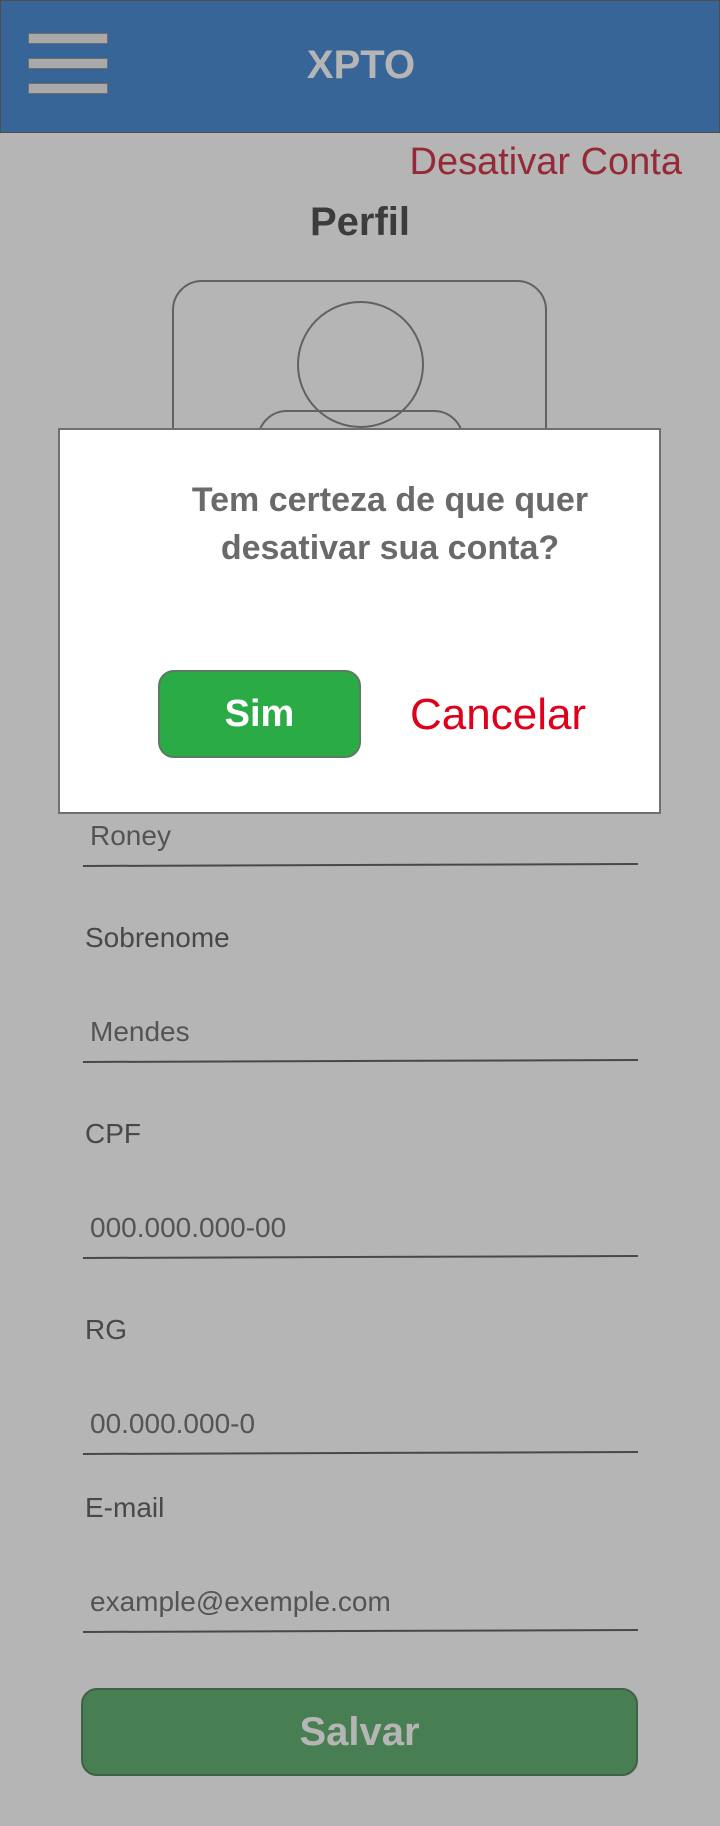  I want to click on dialog-question-line1: Tem certeza de que quer, so click(390, 500).